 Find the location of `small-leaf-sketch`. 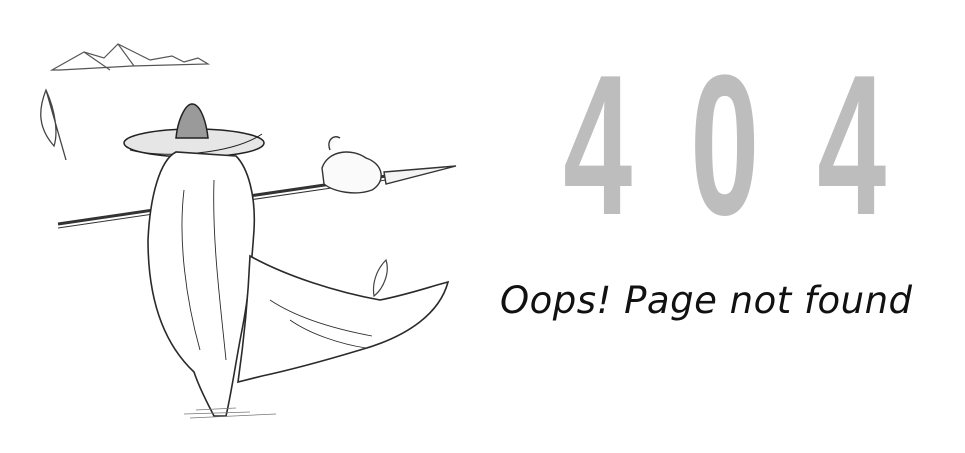

small-leaf-sketch is located at coordinates (380, 278).